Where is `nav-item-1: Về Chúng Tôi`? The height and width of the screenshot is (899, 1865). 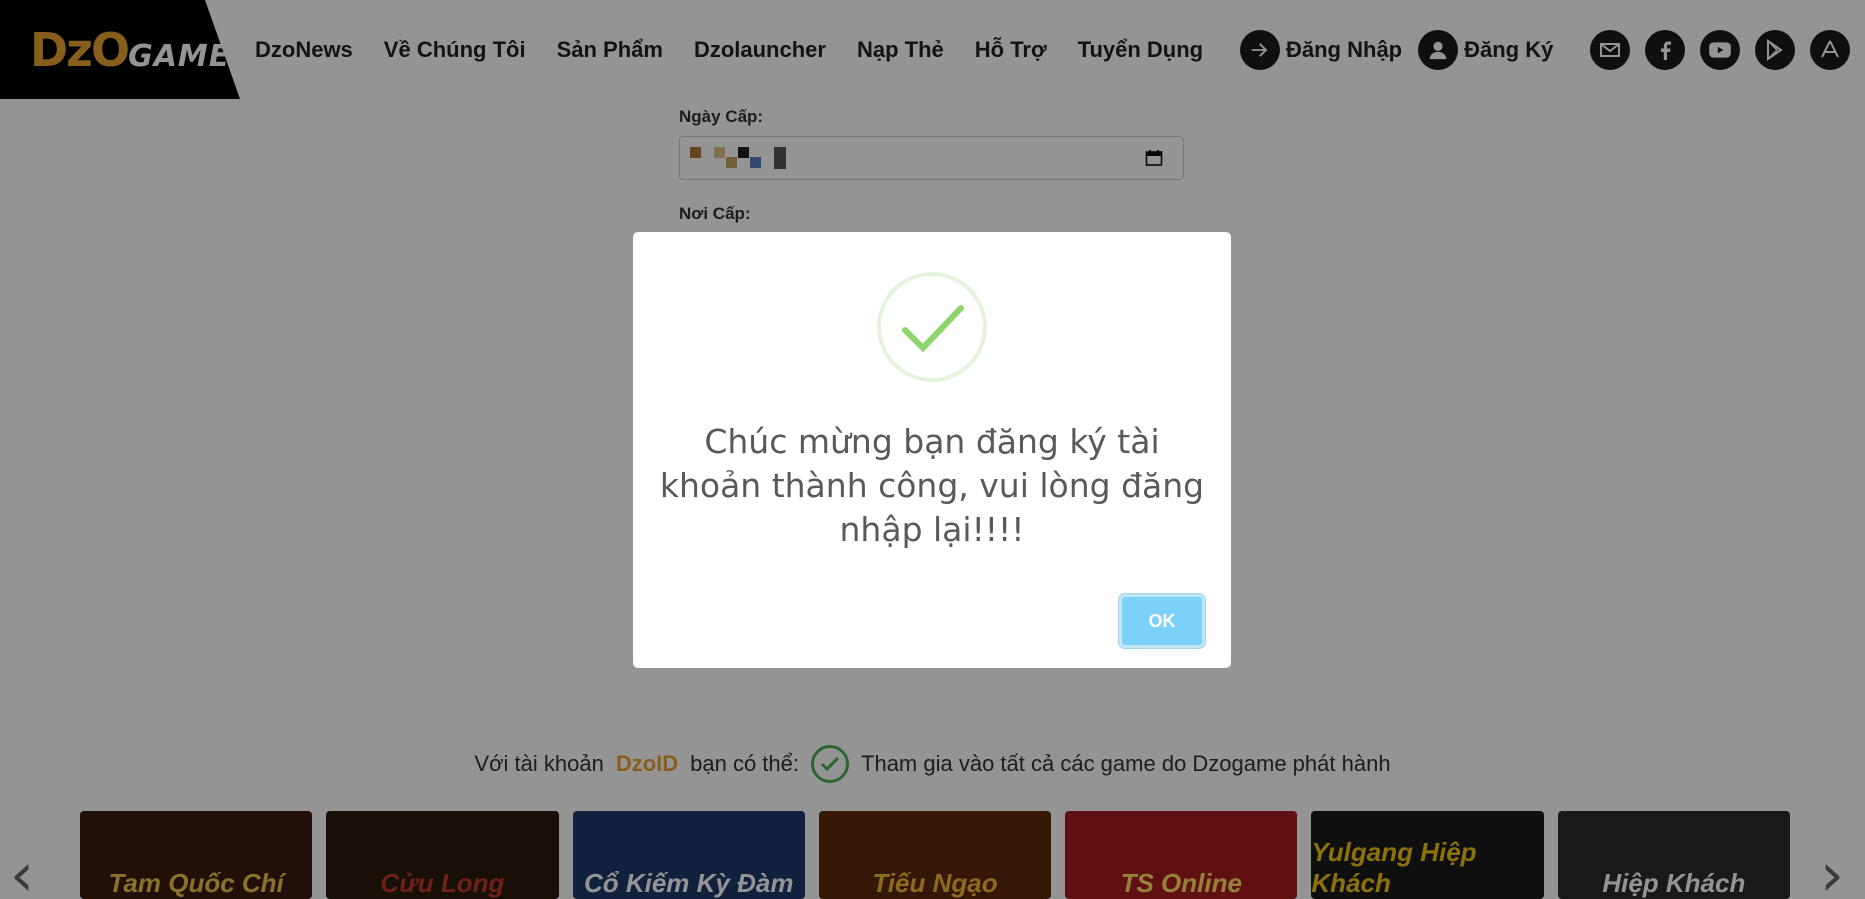
nav-item-1: Về Chúng Tôi is located at coordinates (455, 50).